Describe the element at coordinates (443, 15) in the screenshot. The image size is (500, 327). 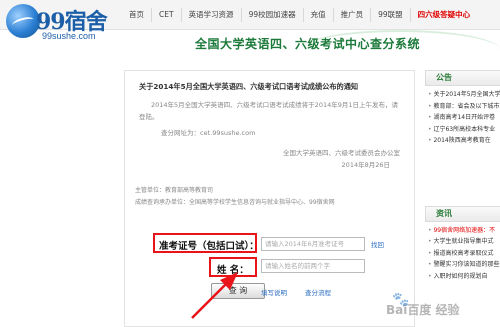
I see `nav-item-qa-center: 四六级答疑中心` at that location.